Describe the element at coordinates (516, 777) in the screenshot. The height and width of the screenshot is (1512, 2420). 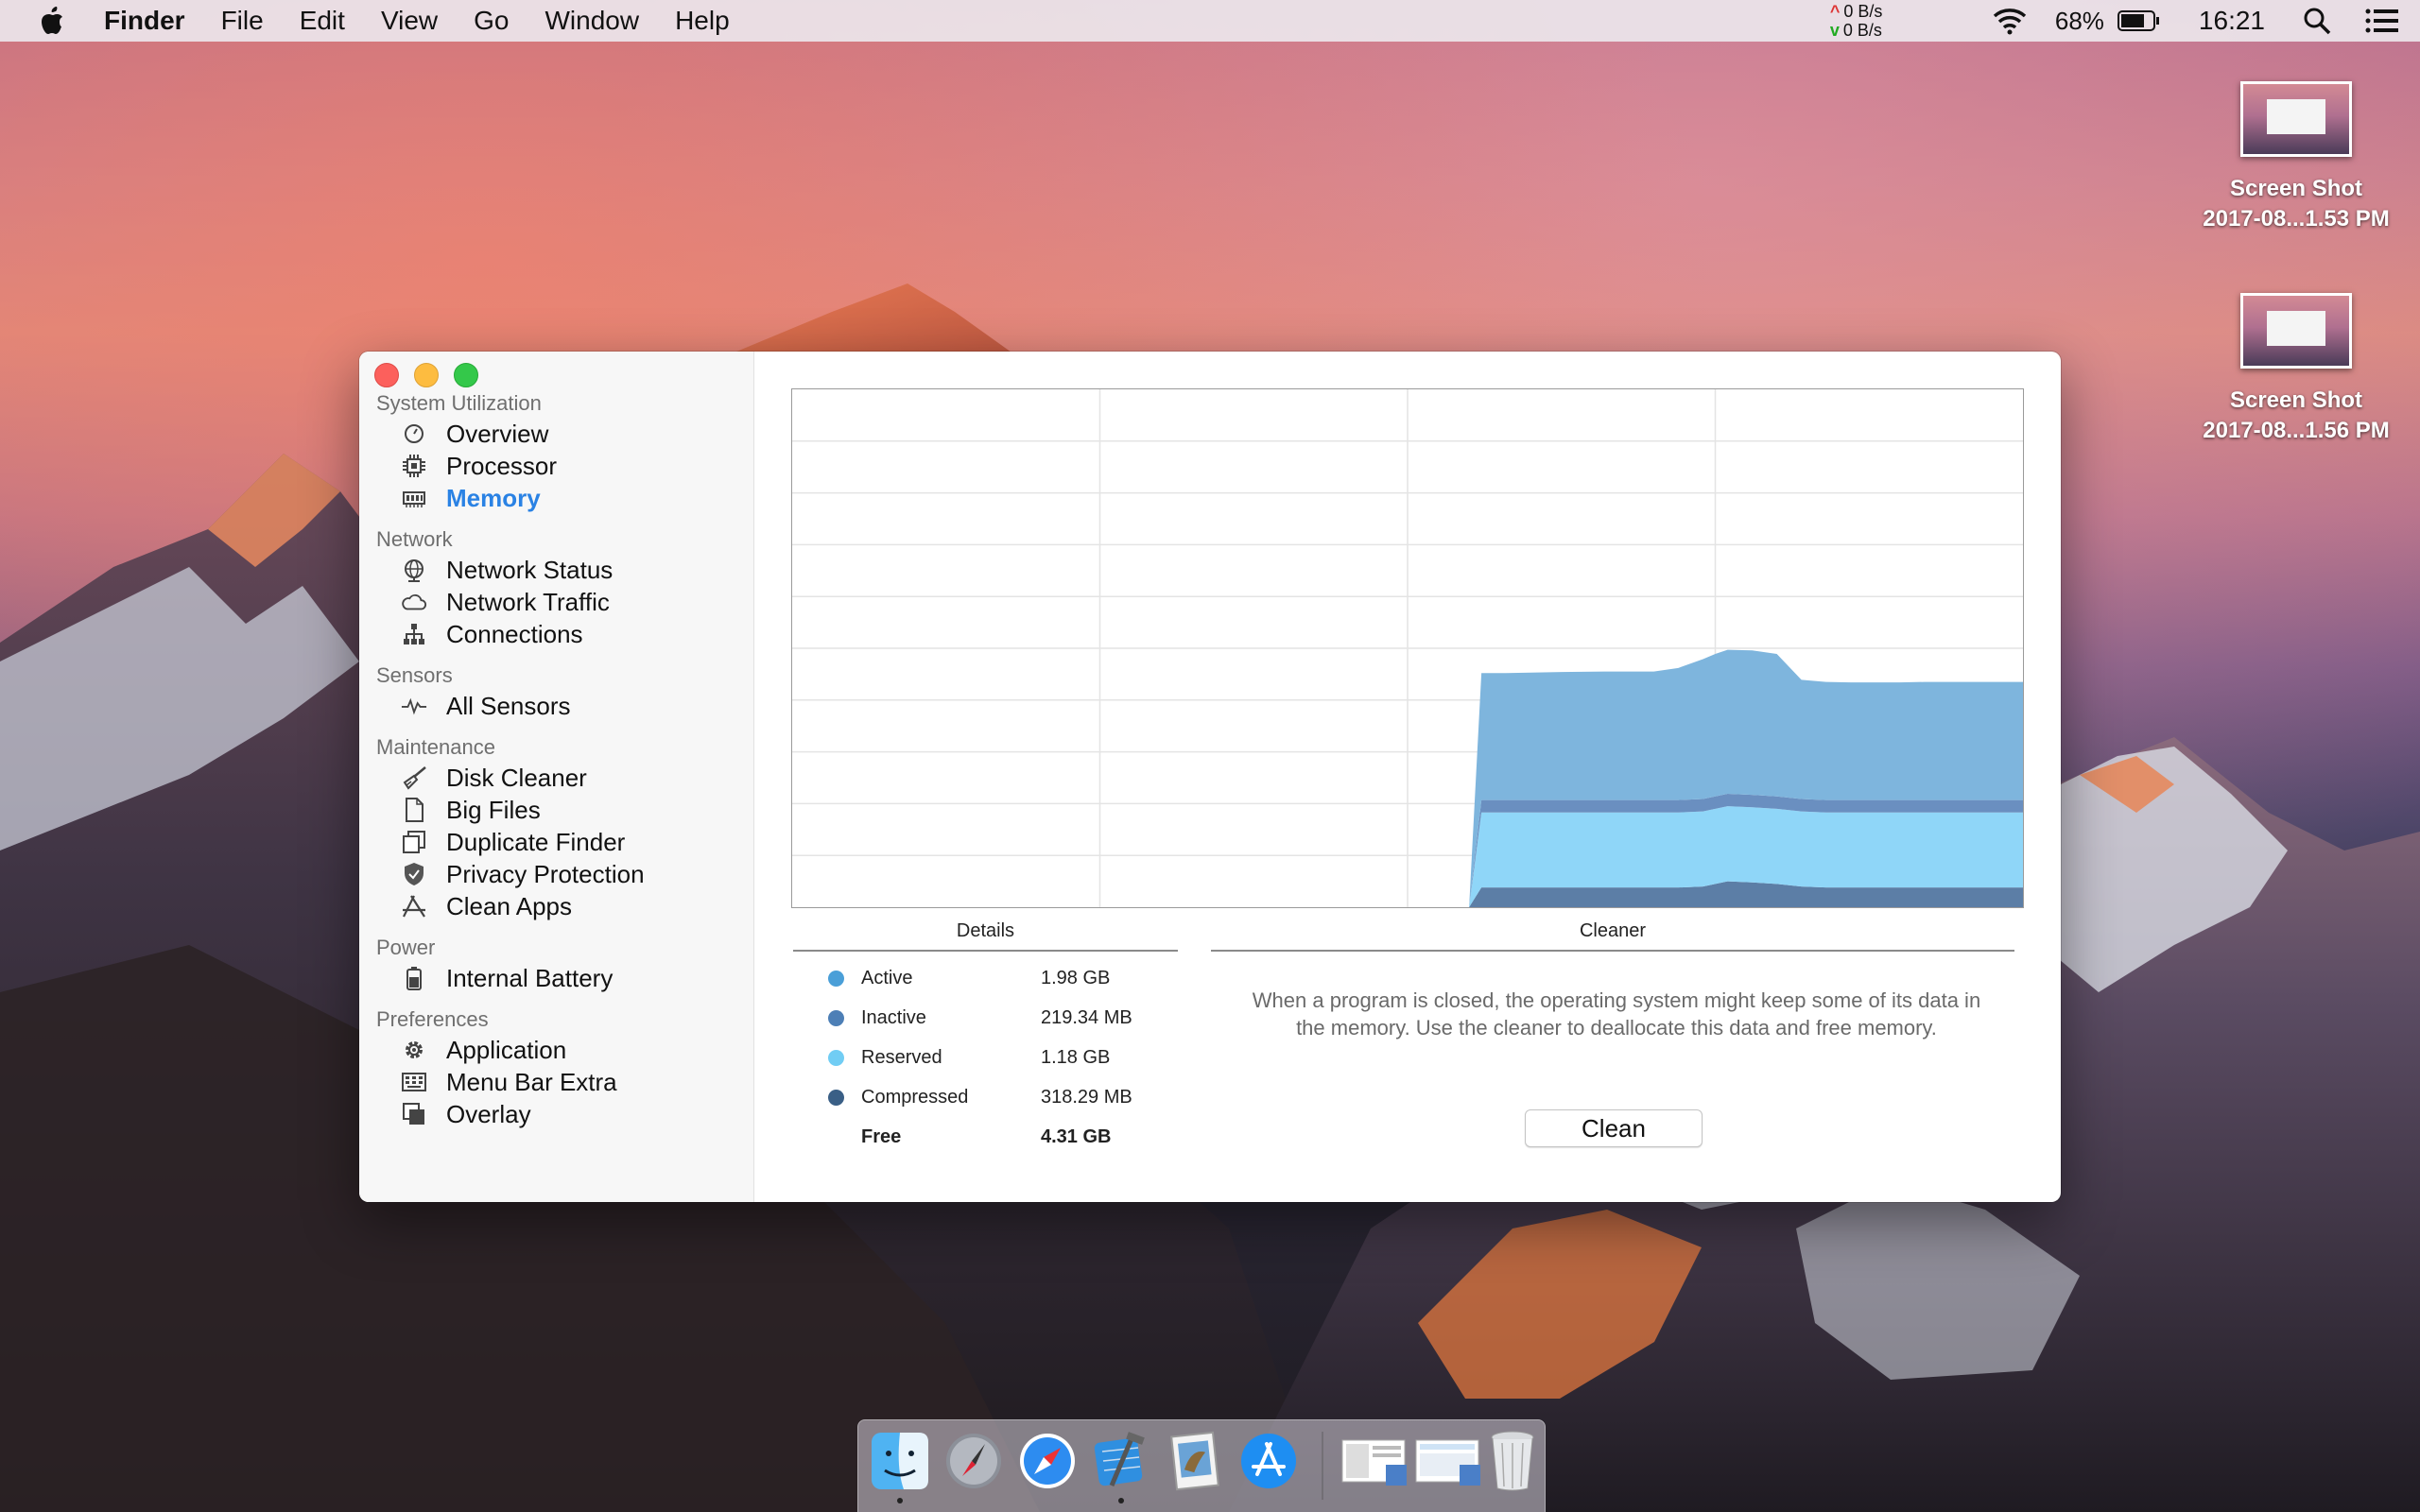
I see `sidebar-item-label: Disk Cleaner` at that location.